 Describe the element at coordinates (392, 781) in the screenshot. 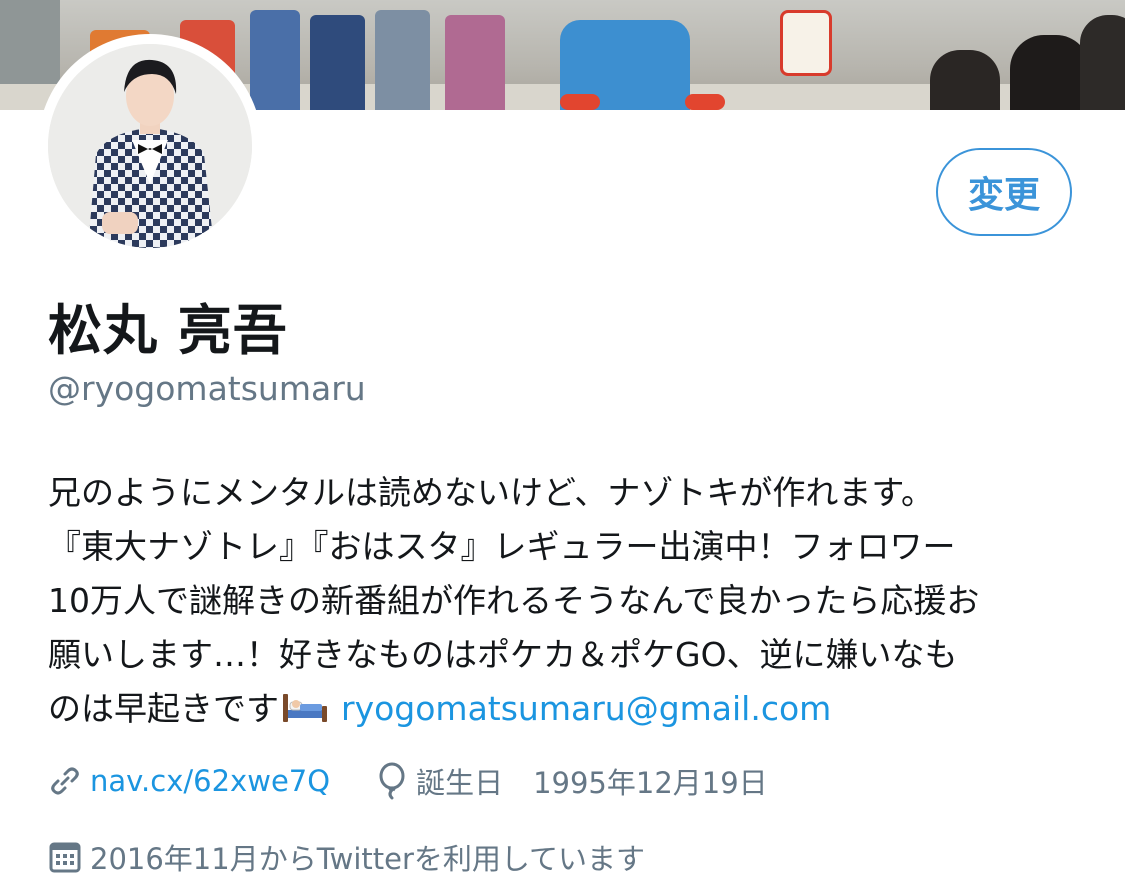

I see `balloon-icon` at that location.